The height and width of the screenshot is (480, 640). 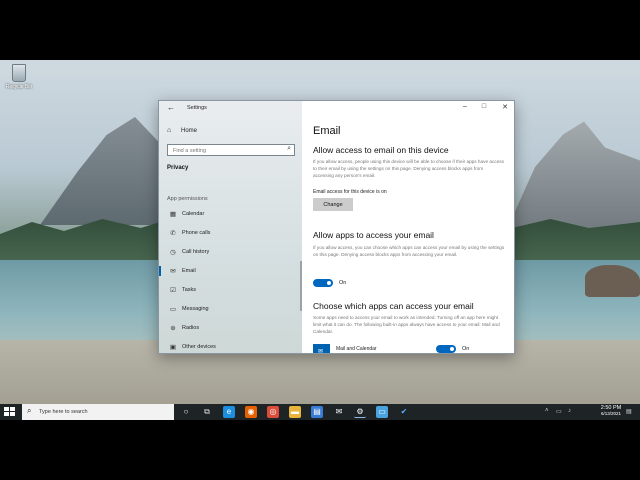 What do you see at coordinates (356, 349) in the screenshot?
I see `app-name: Mail and Calendar` at bounding box center [356, 349].